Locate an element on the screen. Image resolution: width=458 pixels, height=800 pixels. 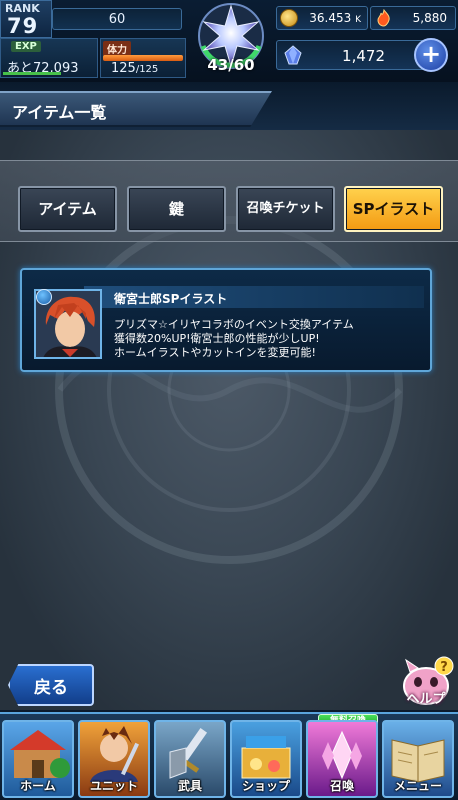
nav-equipment: 武具 is located at coordinates (190, 759).